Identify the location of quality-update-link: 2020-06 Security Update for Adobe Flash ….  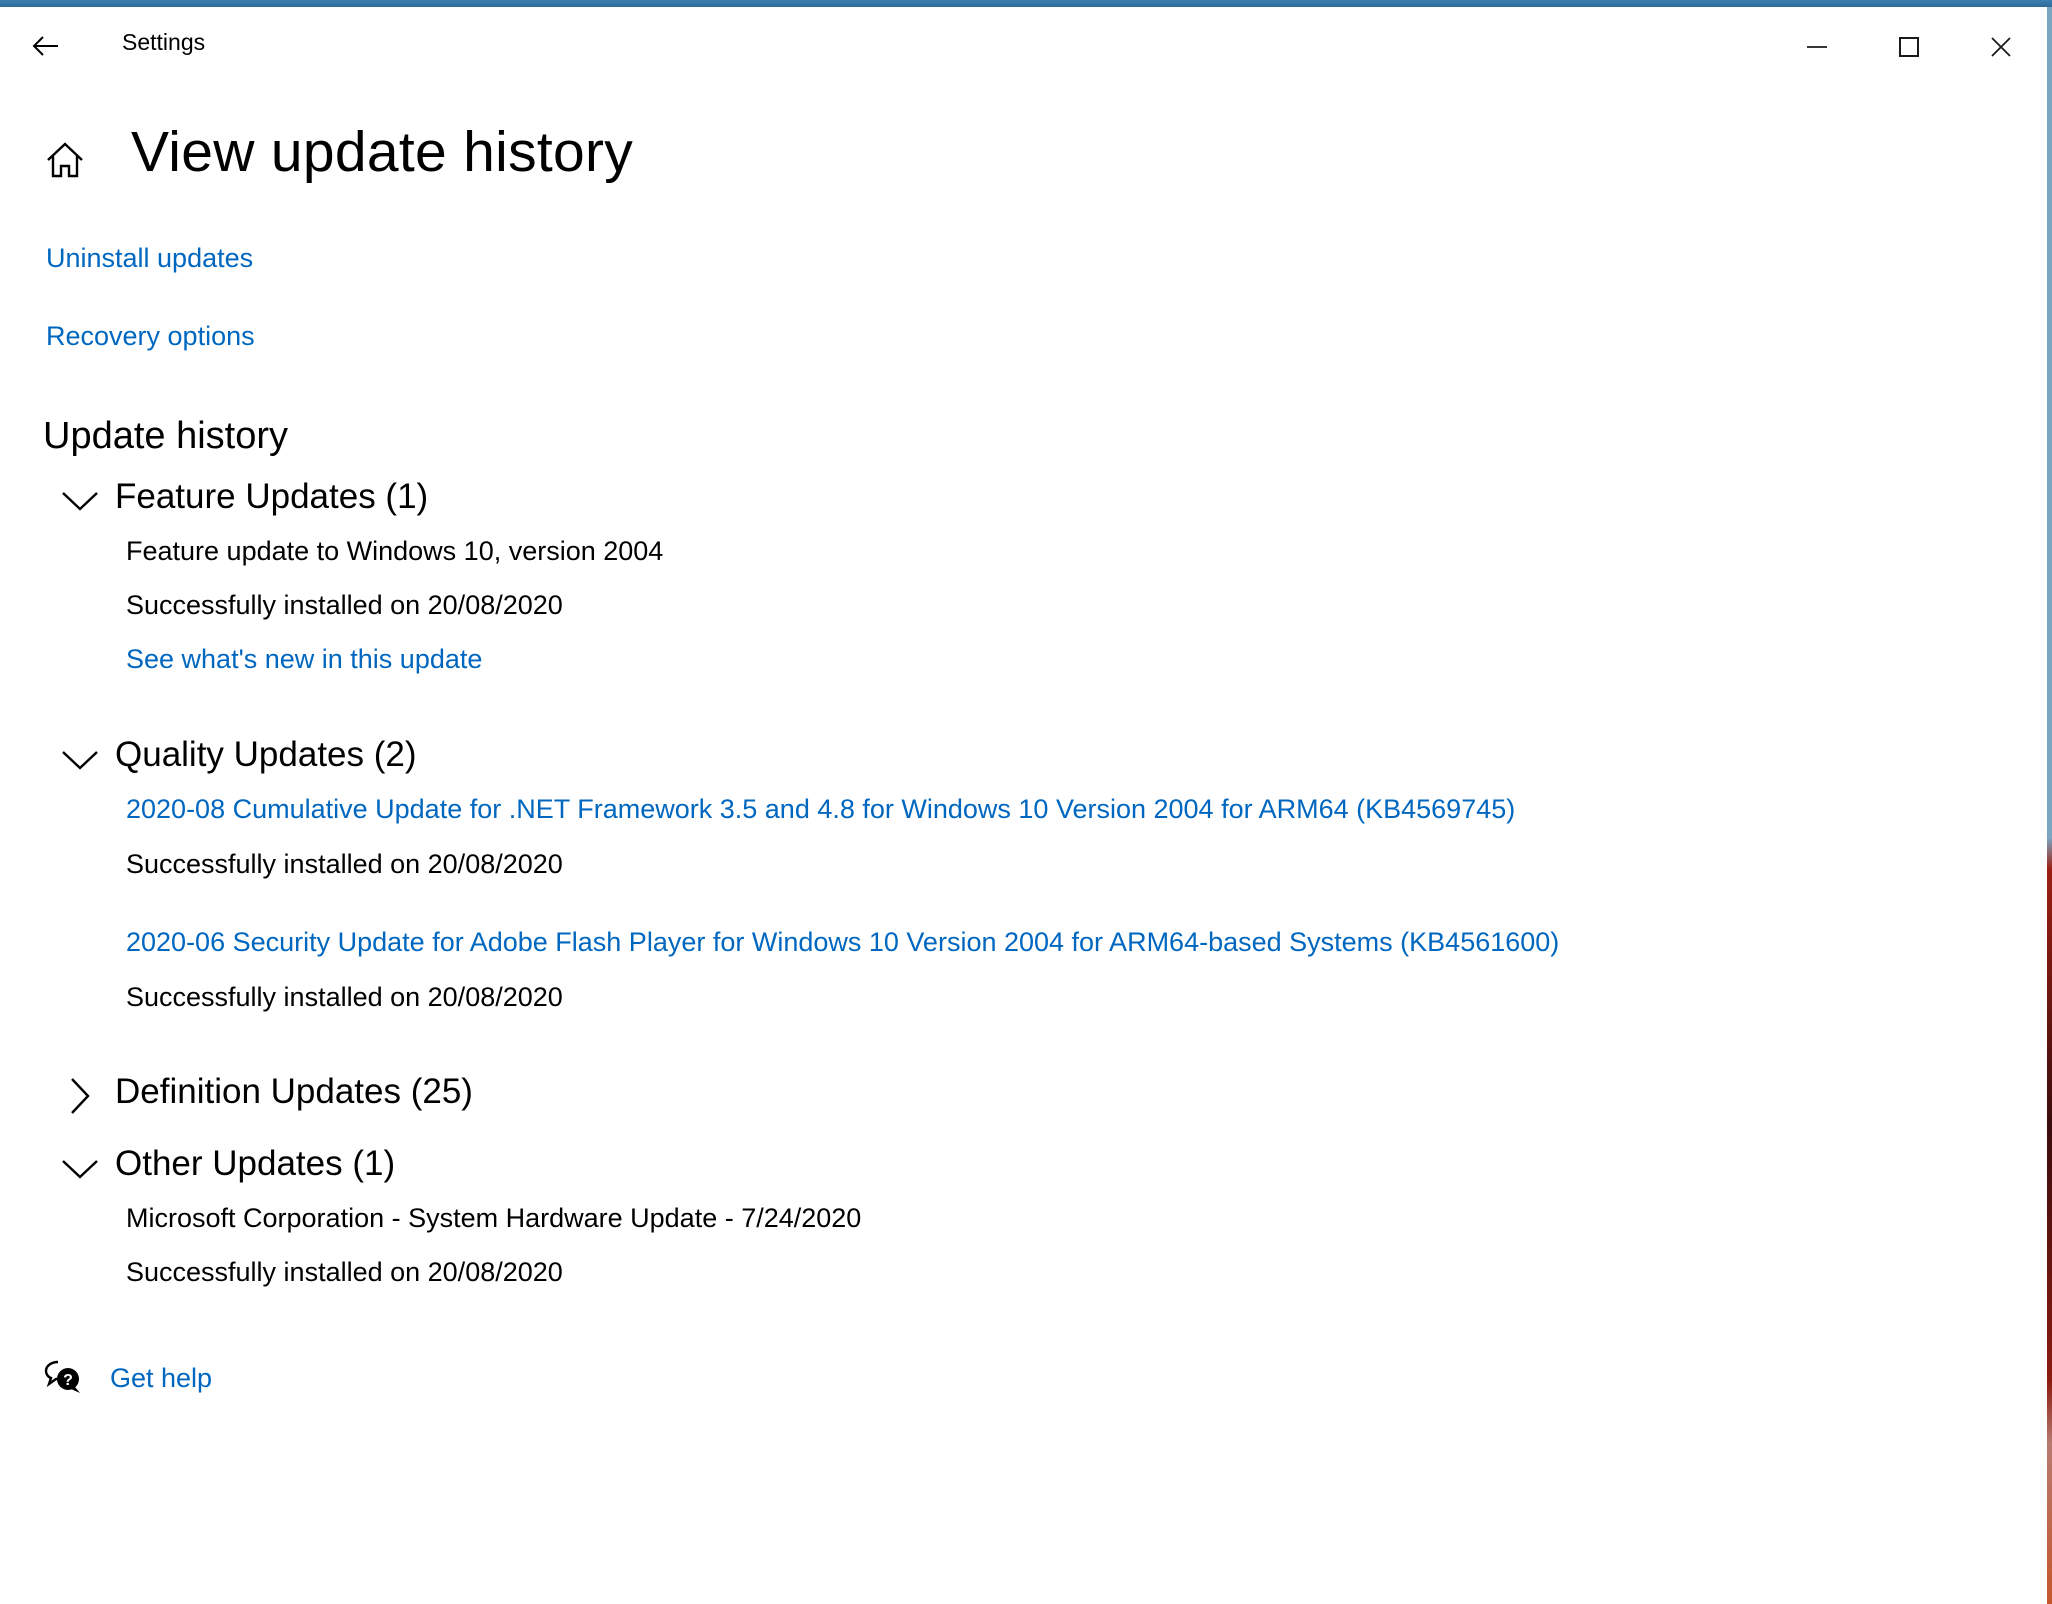
(842, 942).